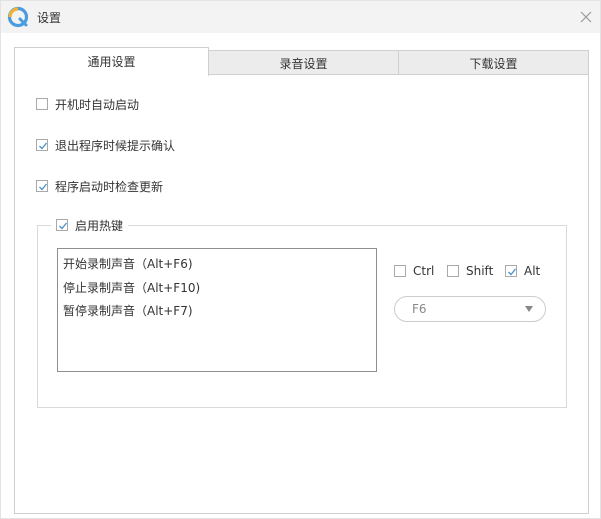 The width and height of the screenshot is (601, 519). What do you see at coordinates (400, 271) in the screenshot?
I see `ctrl-checkbox` at bounding box center [400, 271].